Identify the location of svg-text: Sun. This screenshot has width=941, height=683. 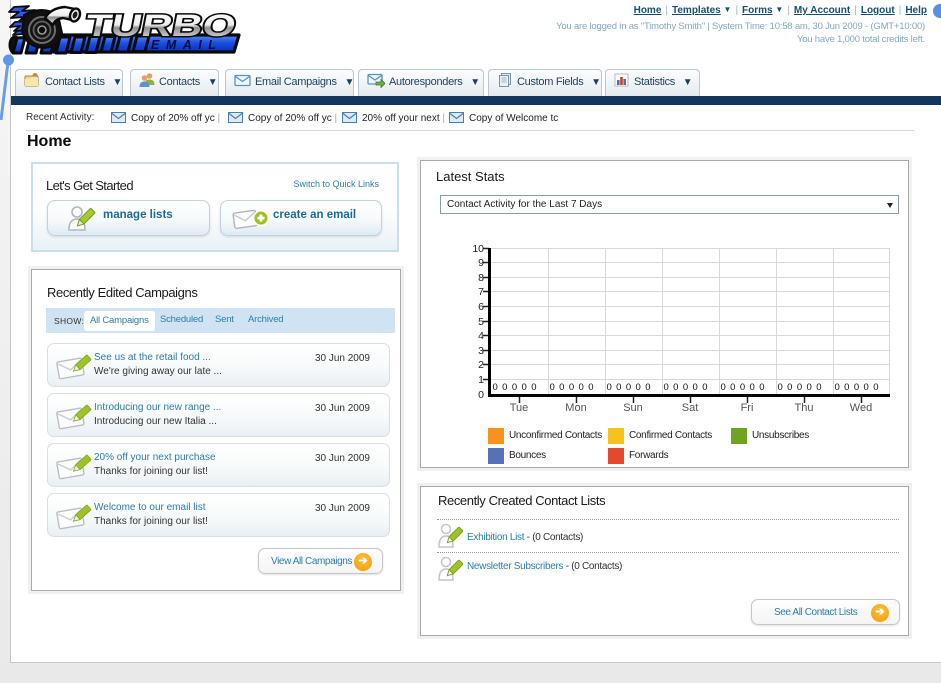
(633, 408).